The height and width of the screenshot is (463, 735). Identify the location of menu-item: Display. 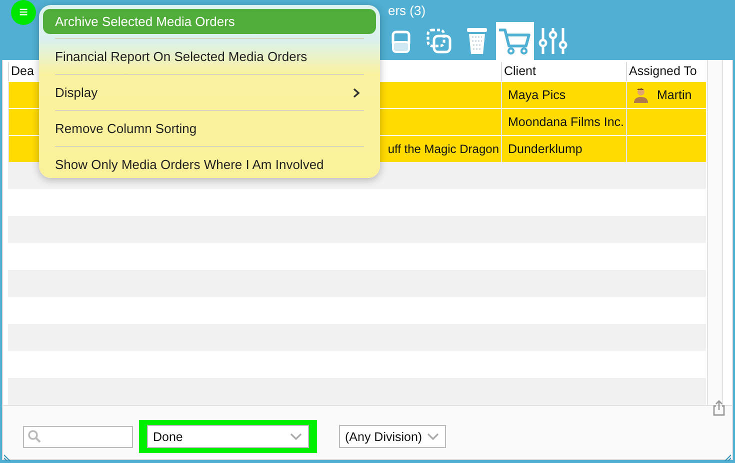
(209, 92).